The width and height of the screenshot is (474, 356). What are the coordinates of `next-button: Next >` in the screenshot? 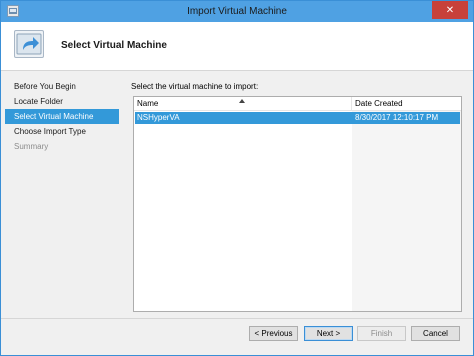 It's located at (328, 333).